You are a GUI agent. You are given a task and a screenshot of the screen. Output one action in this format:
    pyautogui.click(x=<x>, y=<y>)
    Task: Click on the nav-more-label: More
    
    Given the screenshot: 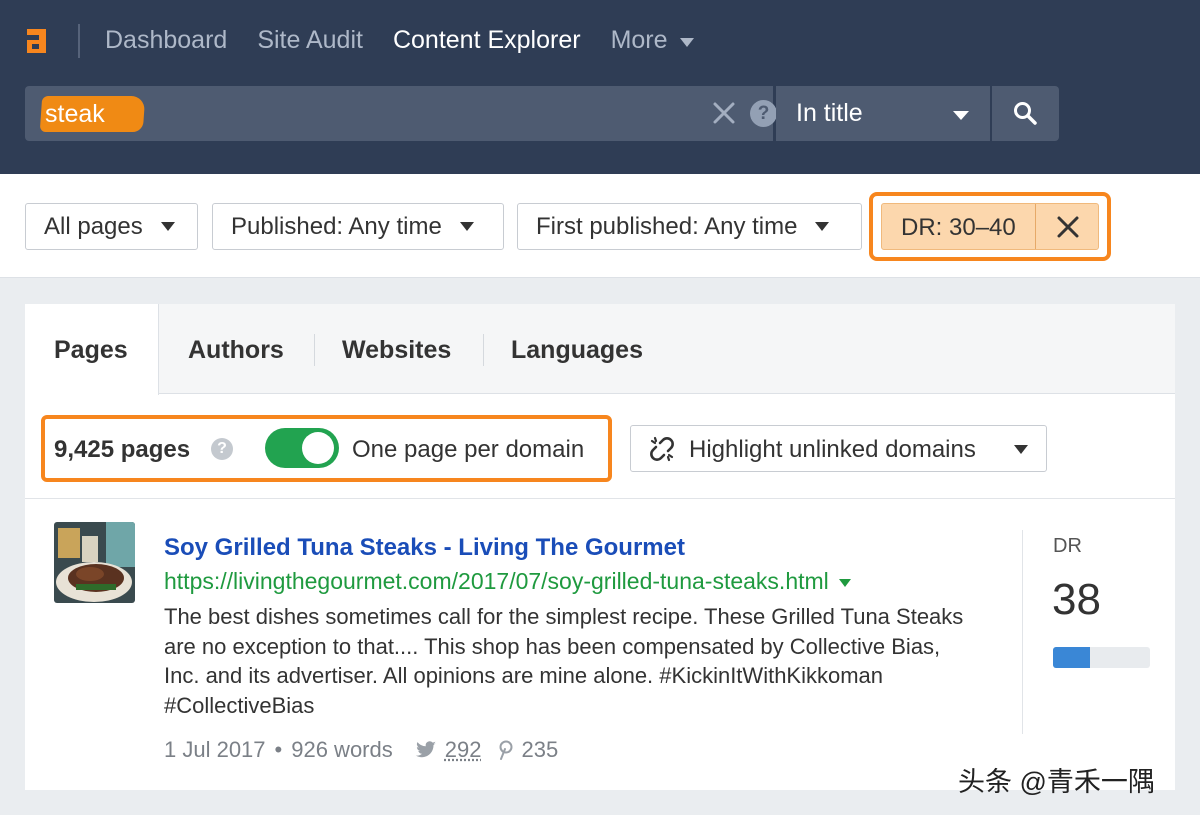 What is the action you would take?
    pyautogui.click(x=639, y=40)
    